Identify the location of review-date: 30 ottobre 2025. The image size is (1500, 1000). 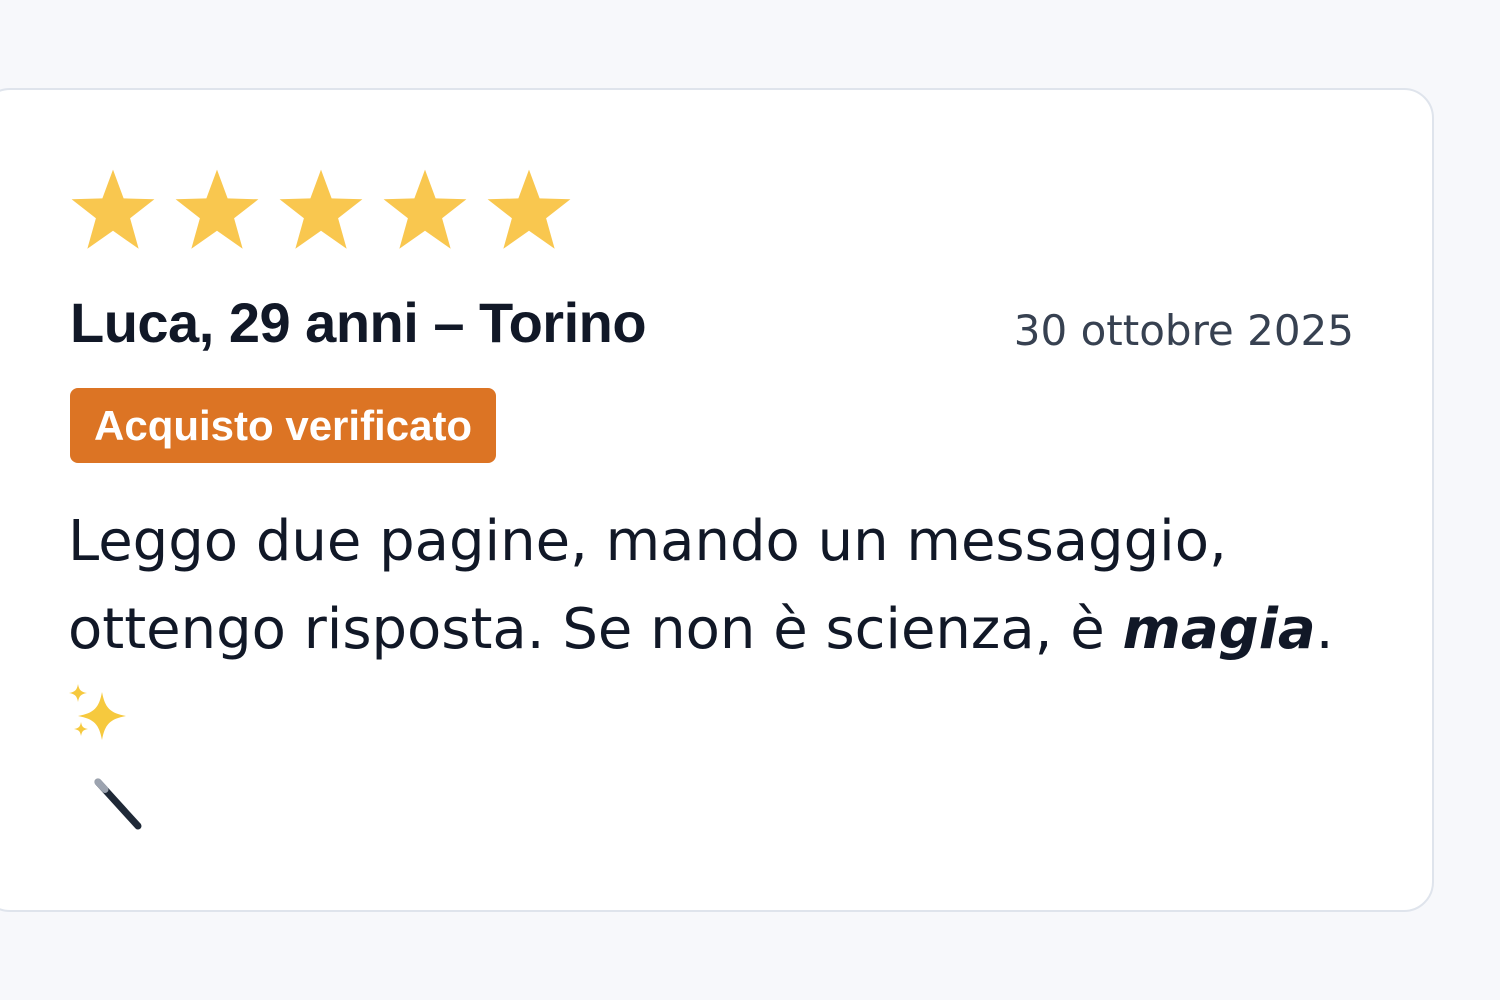
(1183, 330).